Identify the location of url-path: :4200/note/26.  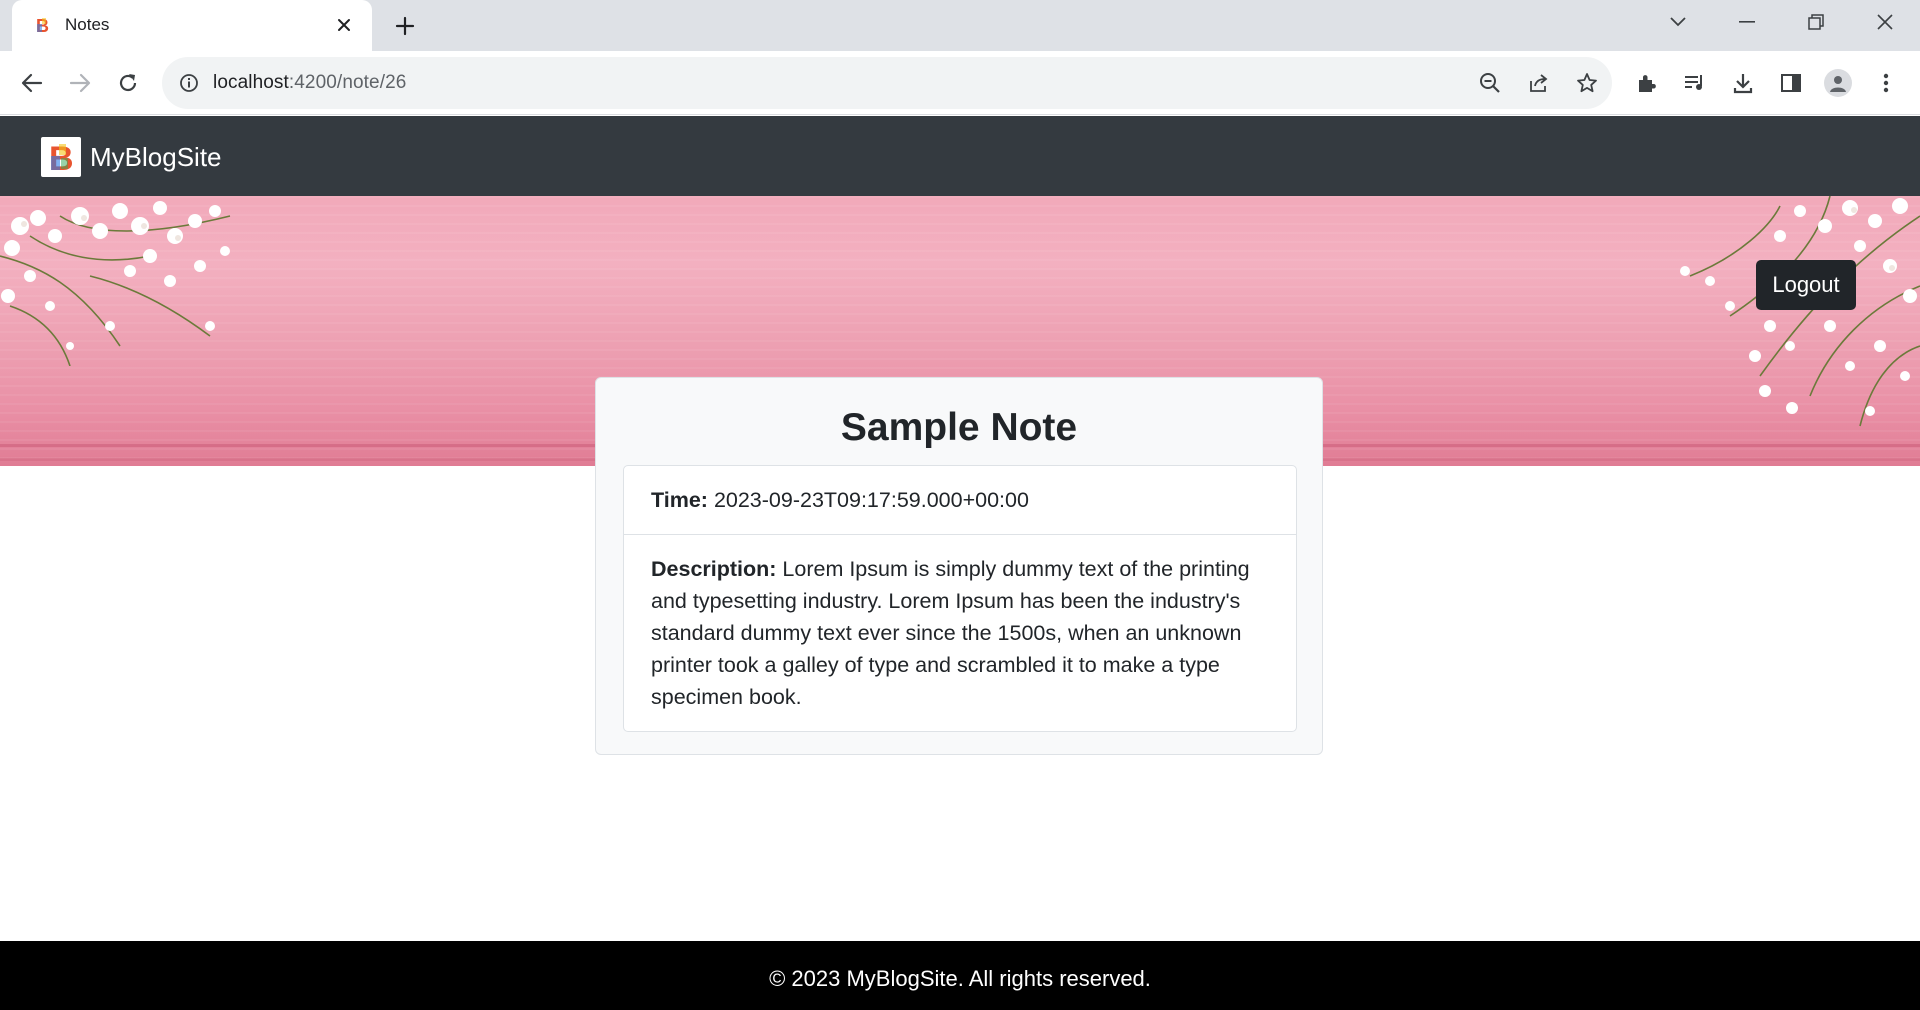
(347, 82).